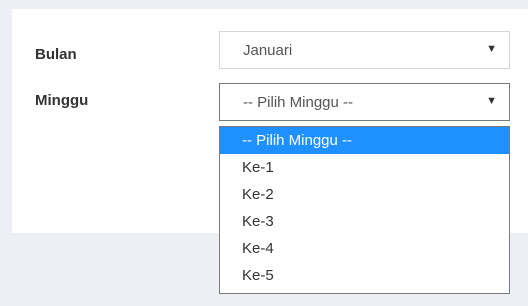  What do you see at coordinates (56, 54) in the screenshot?
I see `bulan-label: Bulan` at bounding box center [56, 54].